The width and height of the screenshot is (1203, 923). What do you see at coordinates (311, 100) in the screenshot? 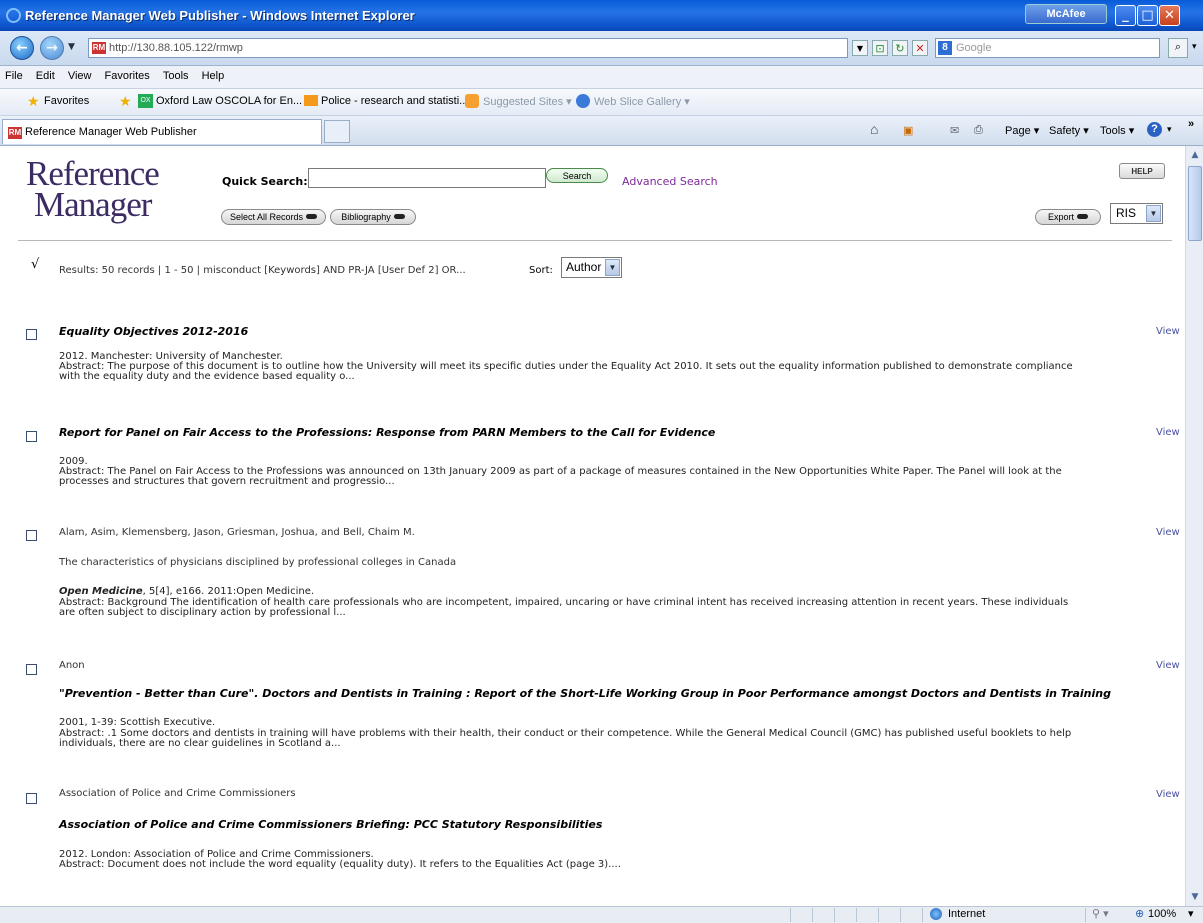
I see `folder-icon` at bounding box center [311, 100].